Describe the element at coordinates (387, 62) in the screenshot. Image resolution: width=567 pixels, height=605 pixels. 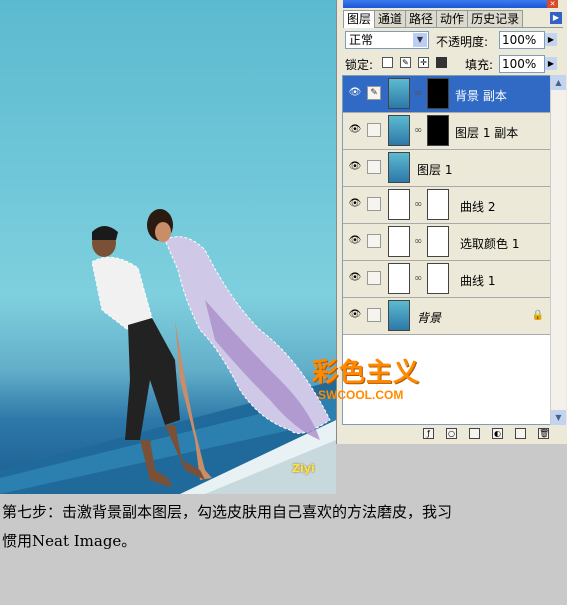
I see `lock-transparency-icon` at that location.